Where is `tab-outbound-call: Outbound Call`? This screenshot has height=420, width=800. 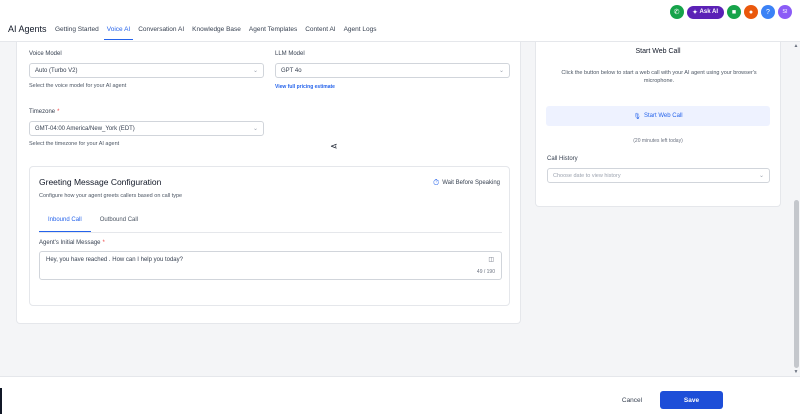 tab-outbound-call: Outbound Call is located at coordinates (119, 221).